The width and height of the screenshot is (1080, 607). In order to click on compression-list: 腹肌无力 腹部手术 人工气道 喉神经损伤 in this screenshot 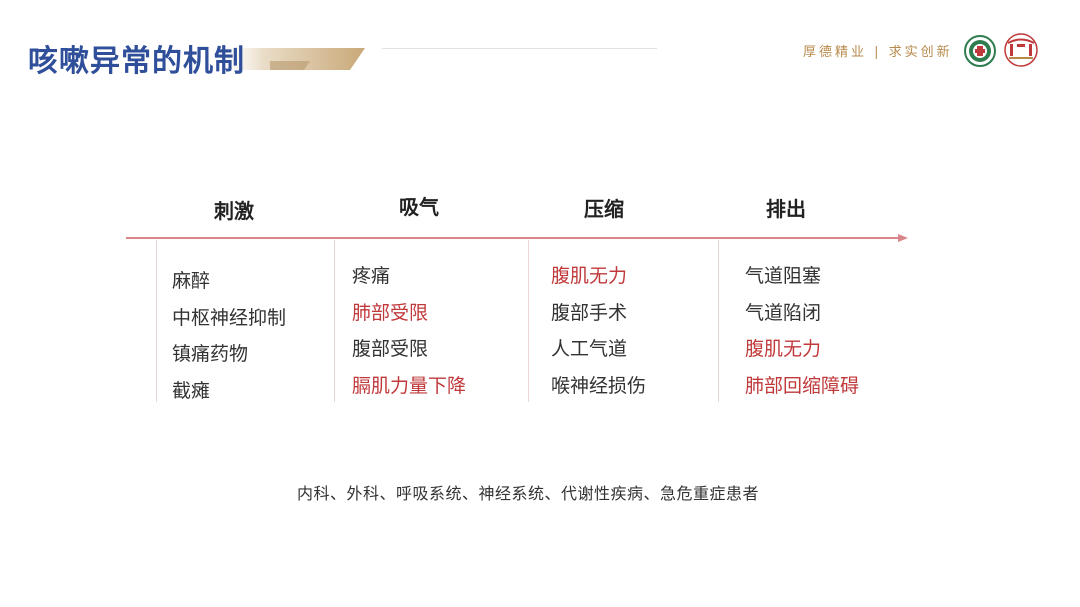, I will do `click(598, 331)`.